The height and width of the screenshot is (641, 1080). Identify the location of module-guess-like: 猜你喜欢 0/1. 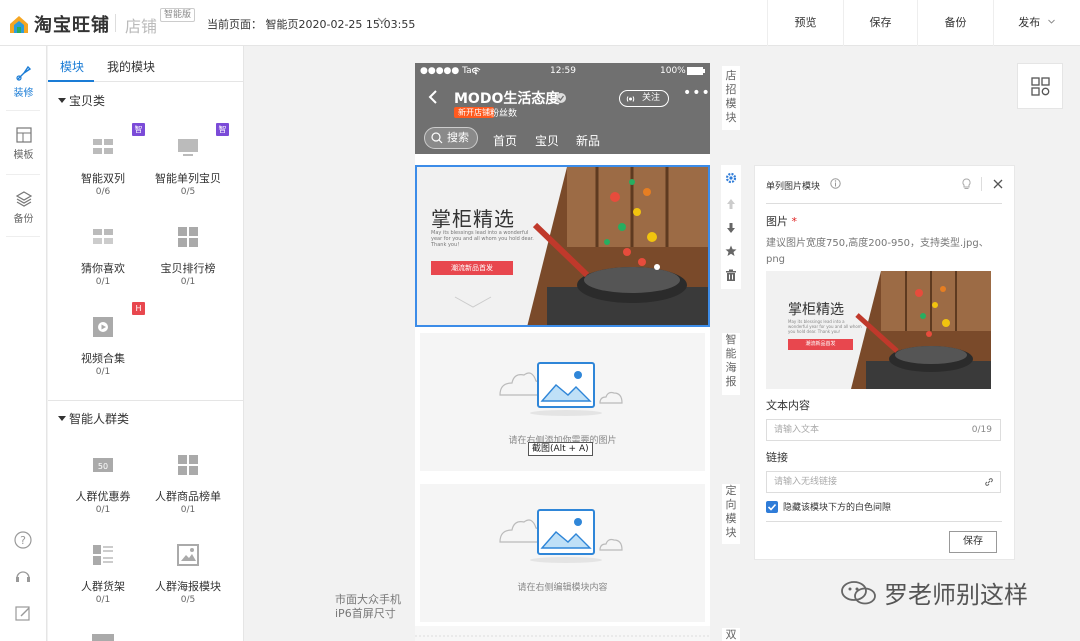
(103, 257).